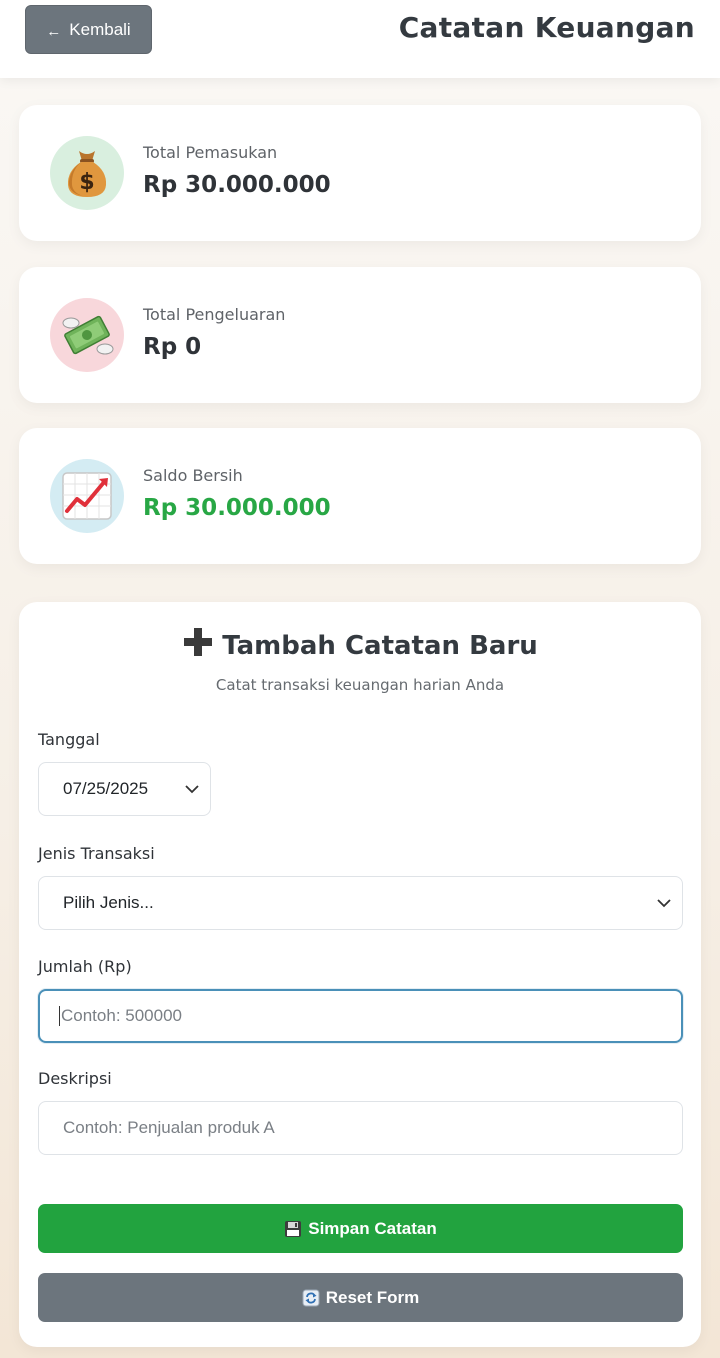 This screenshot has height=1358, width=720. What do you see at coordinates (360, 1128) in the screenshot?
I see `description-input: Contoh: Penjualan produk A` at bounding box center [360, 1128].